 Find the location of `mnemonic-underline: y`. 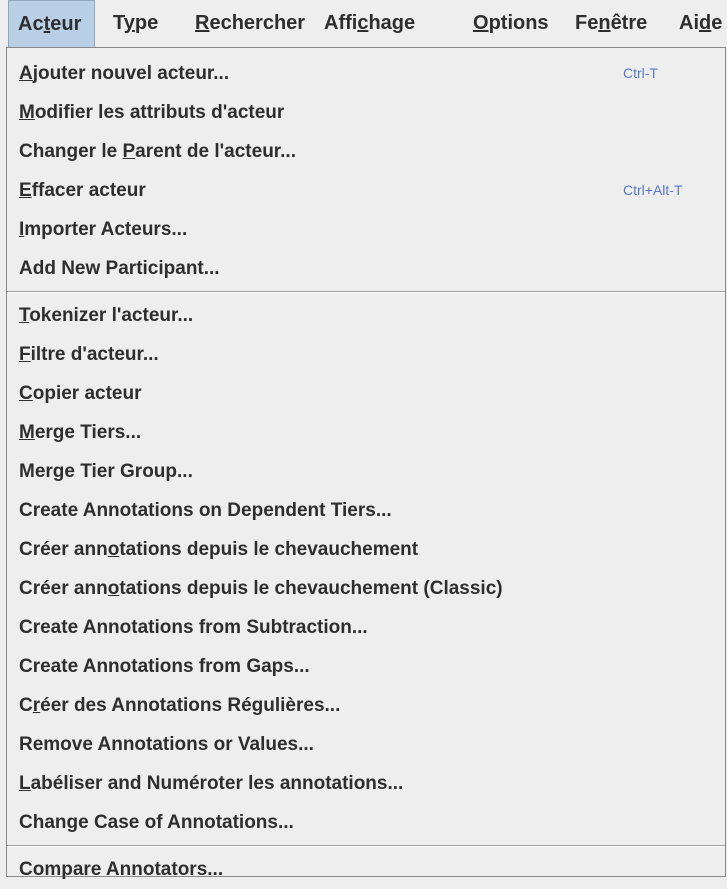

mnemonic-underline: y is located at coordinates (129, 23).